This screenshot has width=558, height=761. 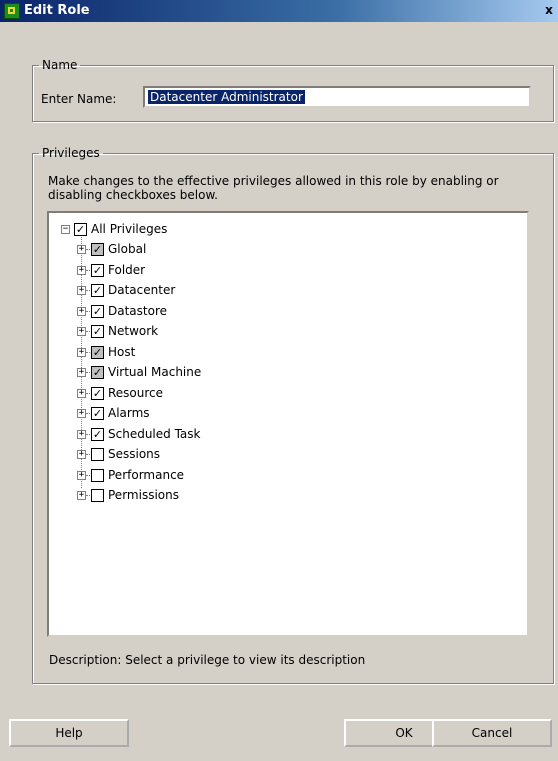 What do you see at coordinates (97, 311) in the screenshot?
I see `datastore-checkbox: ✓` at bounding box center [97, 311].